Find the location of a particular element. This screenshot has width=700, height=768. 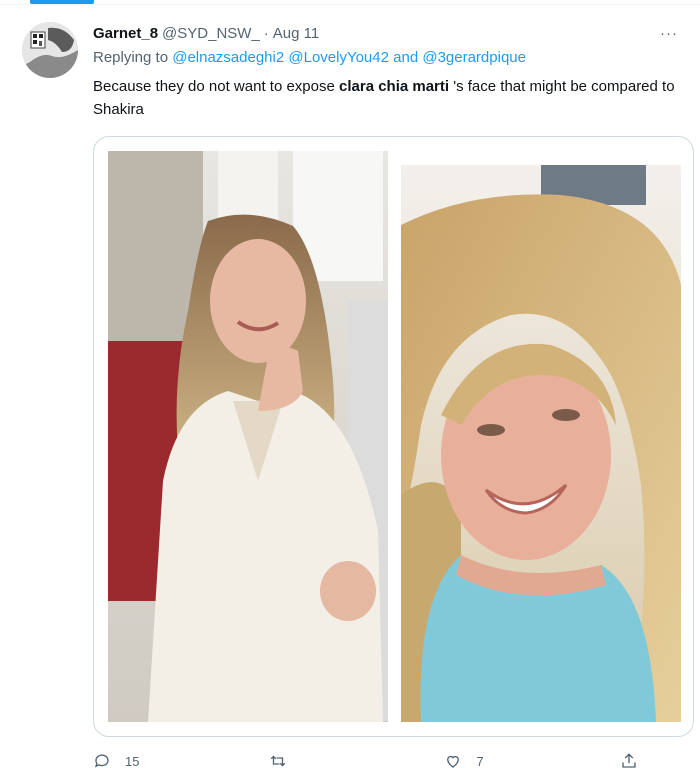

avatar is located at coordinates (50, 50).